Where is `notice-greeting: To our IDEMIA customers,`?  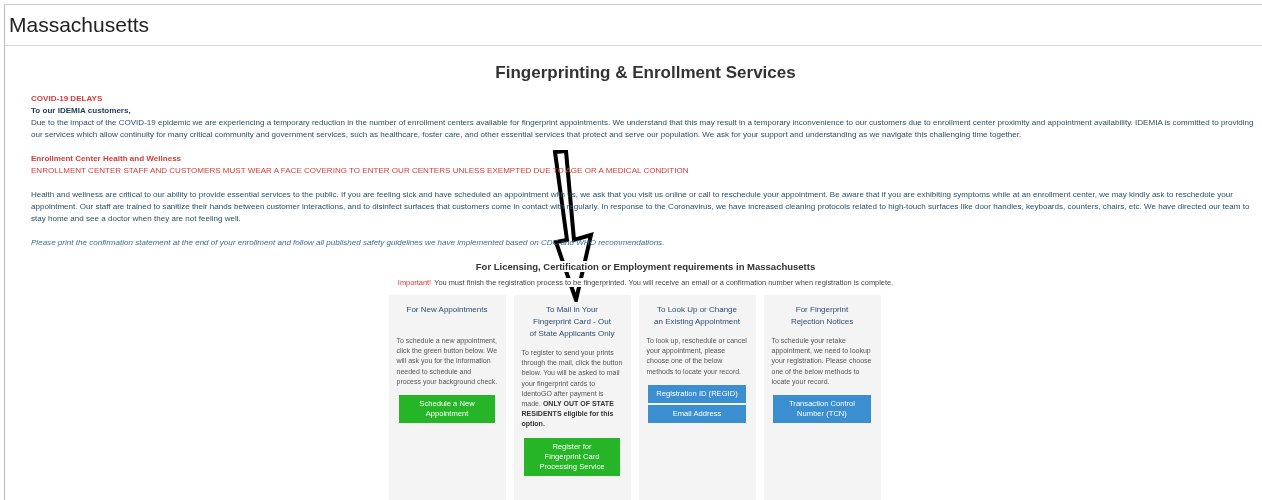
notice-greeting: To our IDEMIA customers, is located at coordinates (81, 111).